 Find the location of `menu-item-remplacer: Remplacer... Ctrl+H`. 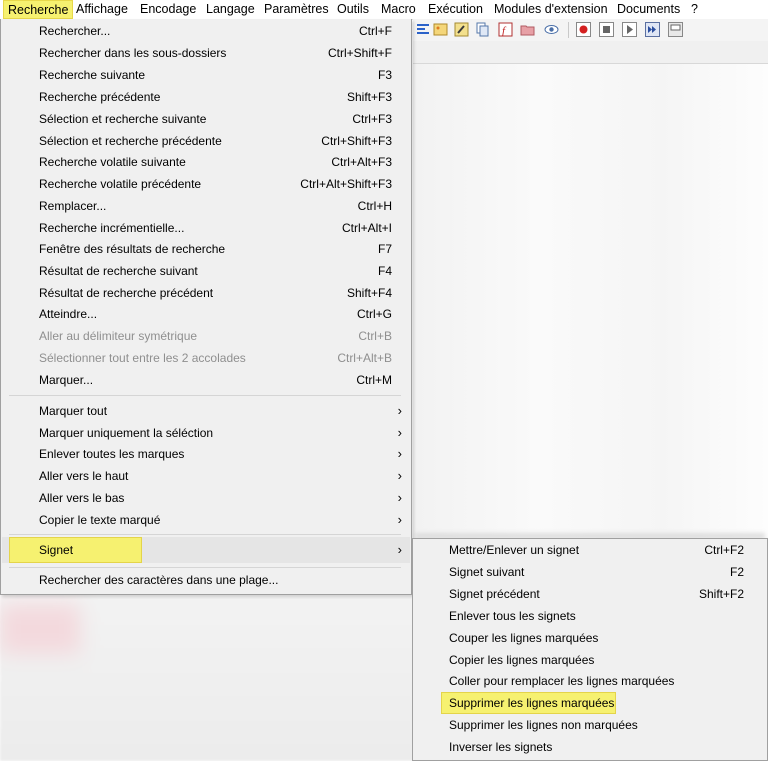

menu-item-remplacer: Remplacer... Ctrl+H is located at coordinates (206, 206).